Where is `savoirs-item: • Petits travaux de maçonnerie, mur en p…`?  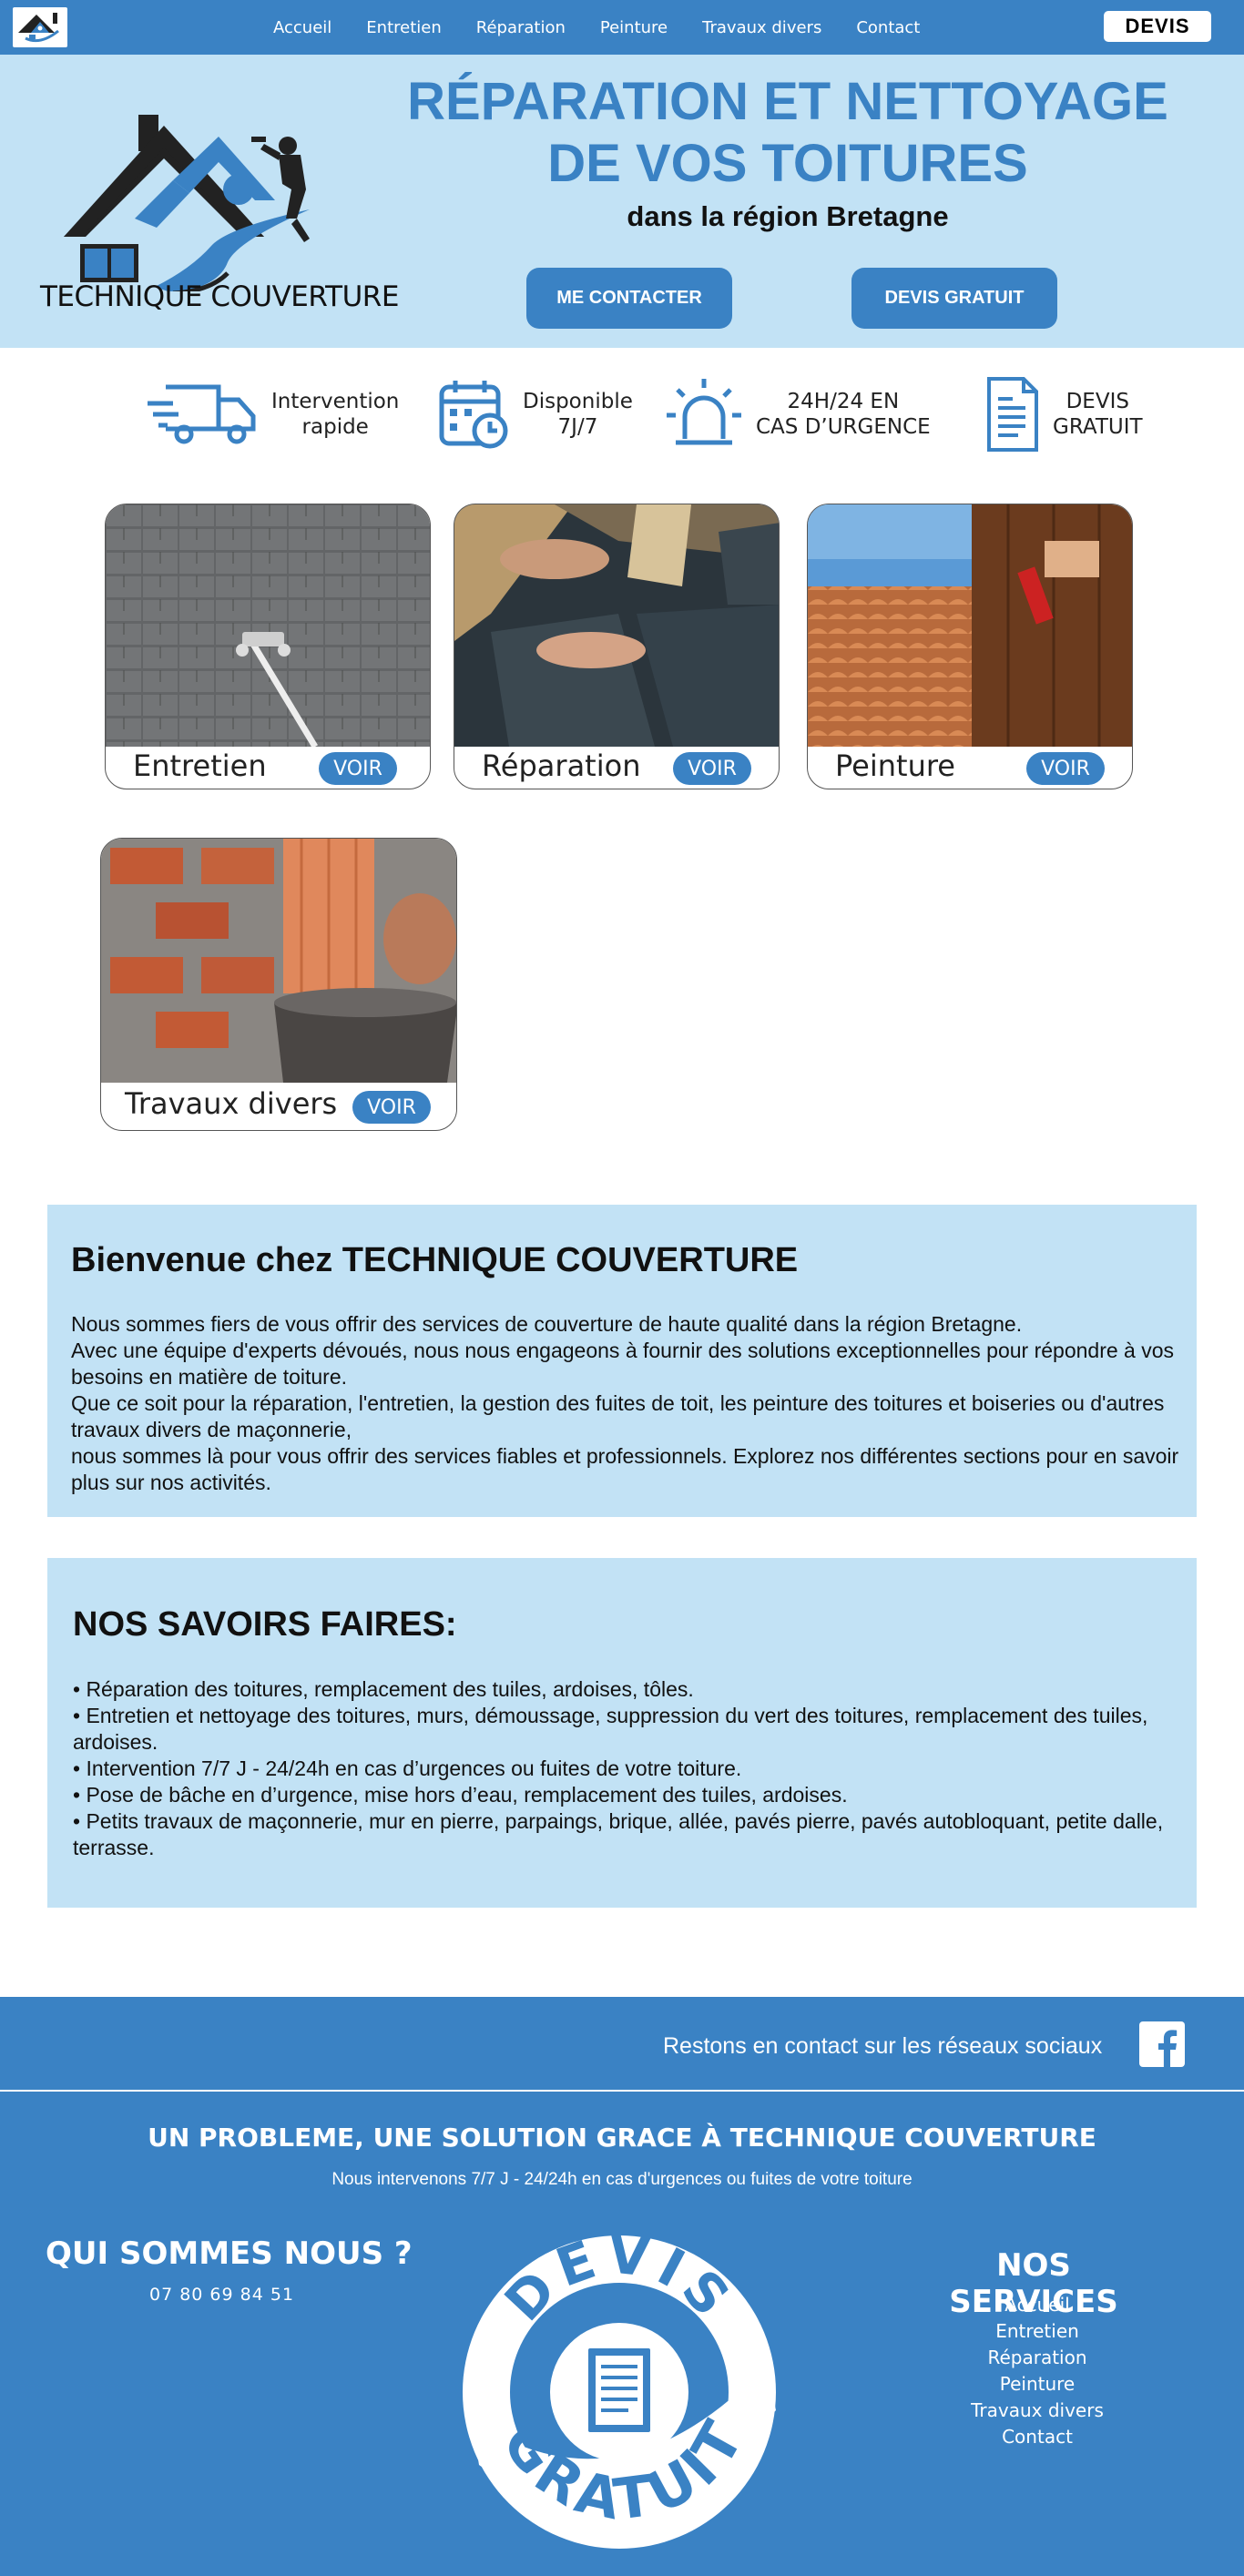
savoirs-item: • Petits travaux de maçonnerie, mur en p… is located at coordinates (618, 1834).